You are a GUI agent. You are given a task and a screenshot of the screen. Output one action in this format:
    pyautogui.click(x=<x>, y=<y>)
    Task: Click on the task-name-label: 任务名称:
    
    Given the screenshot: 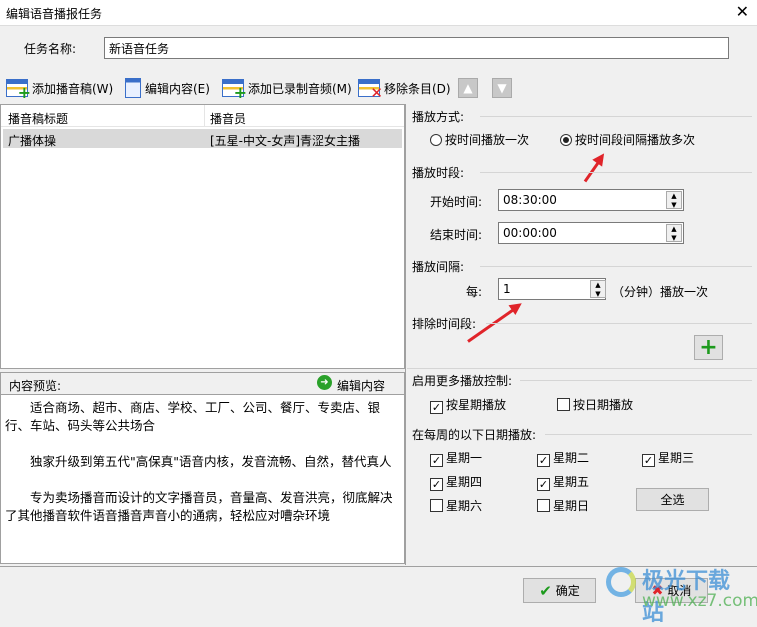 What is the action you would take?
    pyautogui.click(x=50, y=49)
    